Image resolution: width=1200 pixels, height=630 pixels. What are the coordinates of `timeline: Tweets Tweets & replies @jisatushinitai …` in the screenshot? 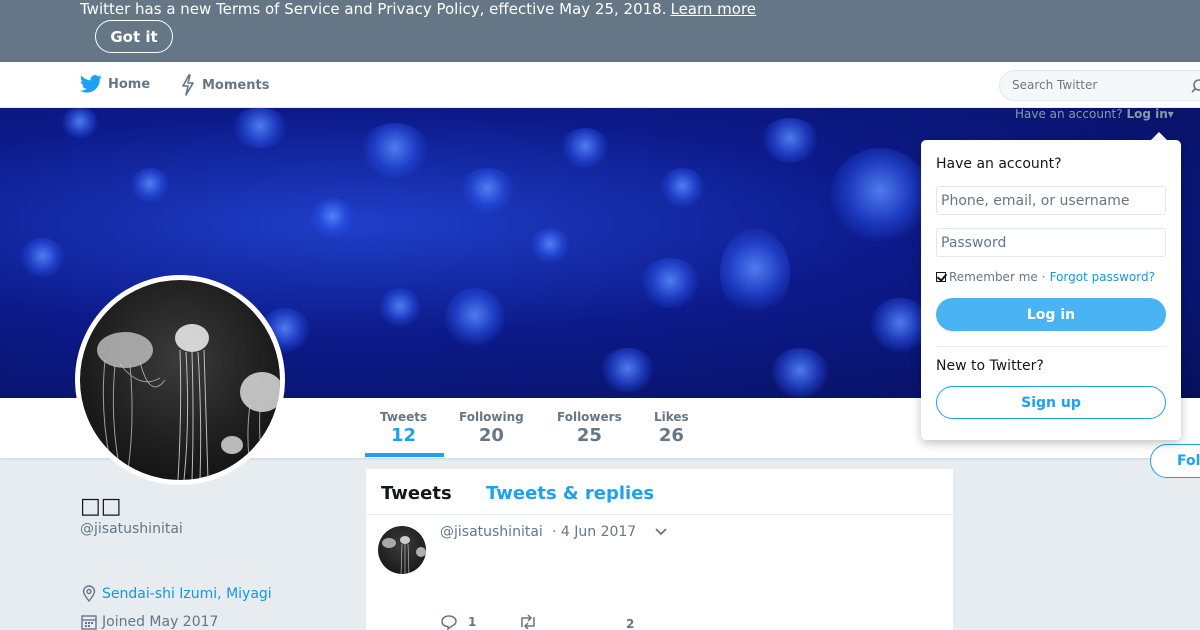 It's located at (659, 549).